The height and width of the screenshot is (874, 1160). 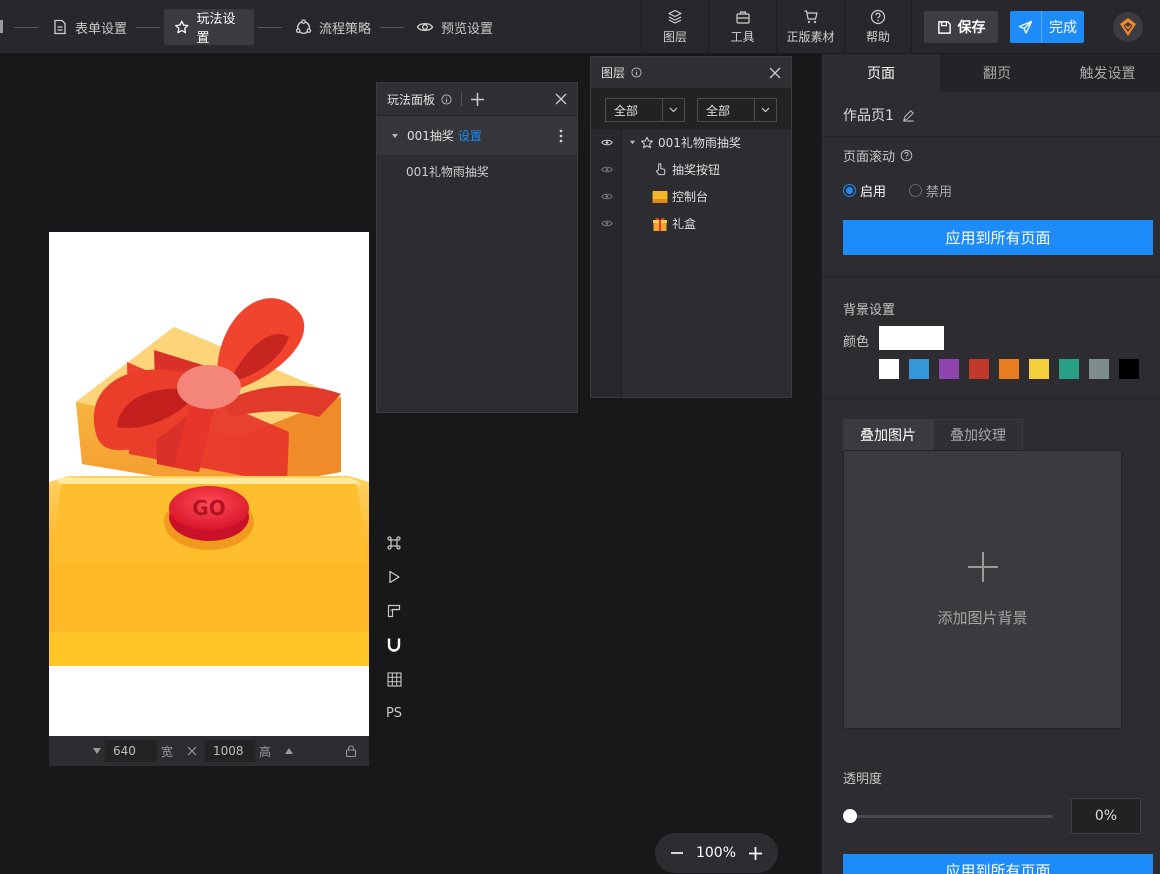 I want to click on color-swatch-yellow, so click(x=1039, y=369).